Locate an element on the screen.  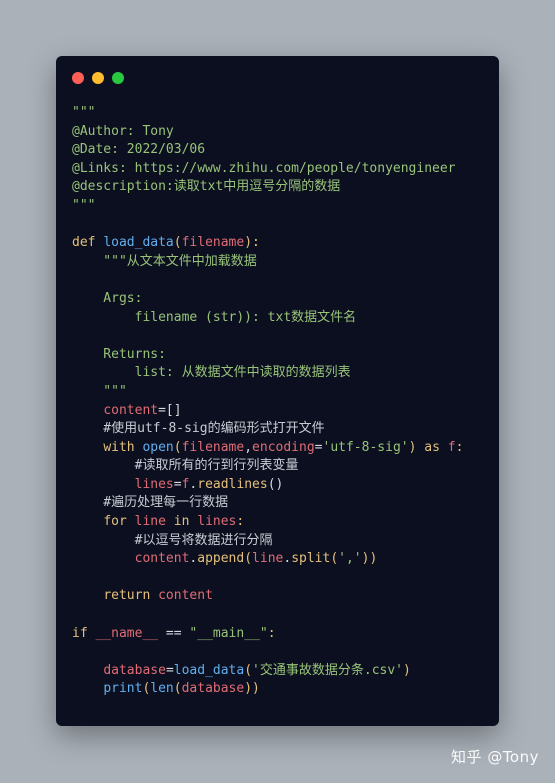
code-line: @Date: 2022/03/06 is located at coordinates (281, 150).